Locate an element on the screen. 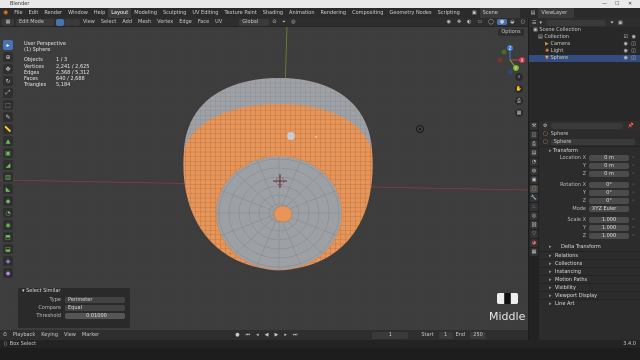 The width and height of the screenshot is (640, 360). overlay-icon: ◐ is located at coordinates (469, 22).